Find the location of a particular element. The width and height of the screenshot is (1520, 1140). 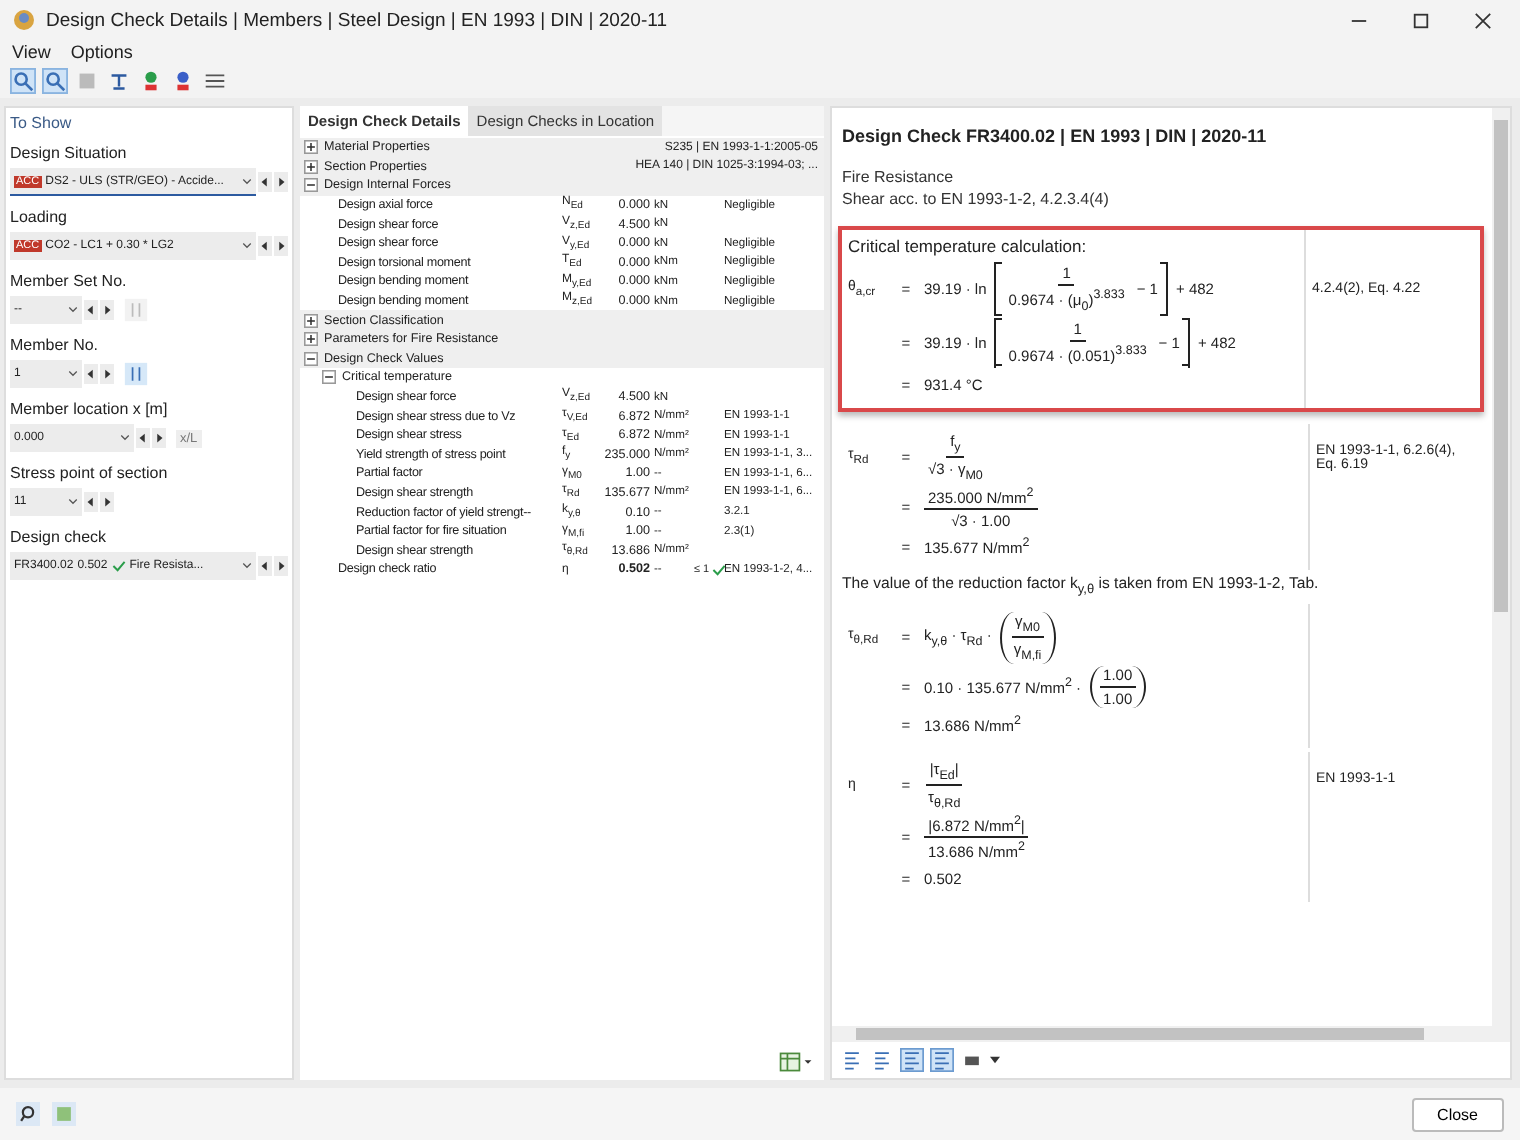

field-label: Design Situation is located at coordinates (69, 153).